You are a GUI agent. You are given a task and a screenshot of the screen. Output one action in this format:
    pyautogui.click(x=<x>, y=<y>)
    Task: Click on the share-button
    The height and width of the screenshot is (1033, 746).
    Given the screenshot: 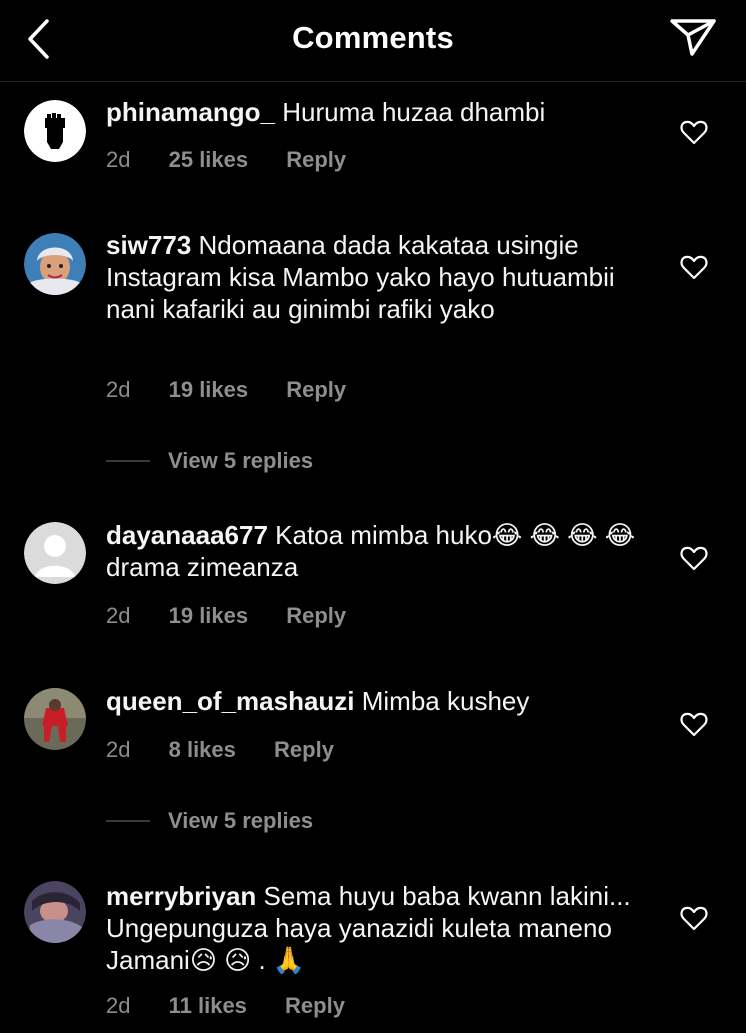 What is the action you would take?
    pyautogui.click(x=693, y=37)
    